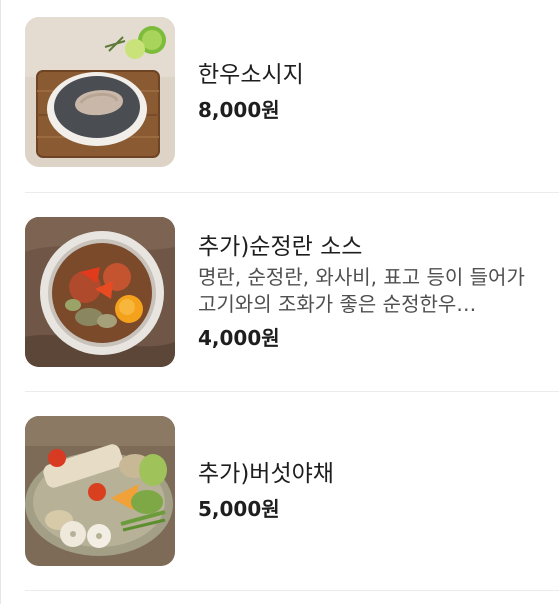 This screenshot has height=604, width=559. Describe the element at coordinates (239, 509) in the screenshot. I see `menu-item-price: 5,000원` at that location.